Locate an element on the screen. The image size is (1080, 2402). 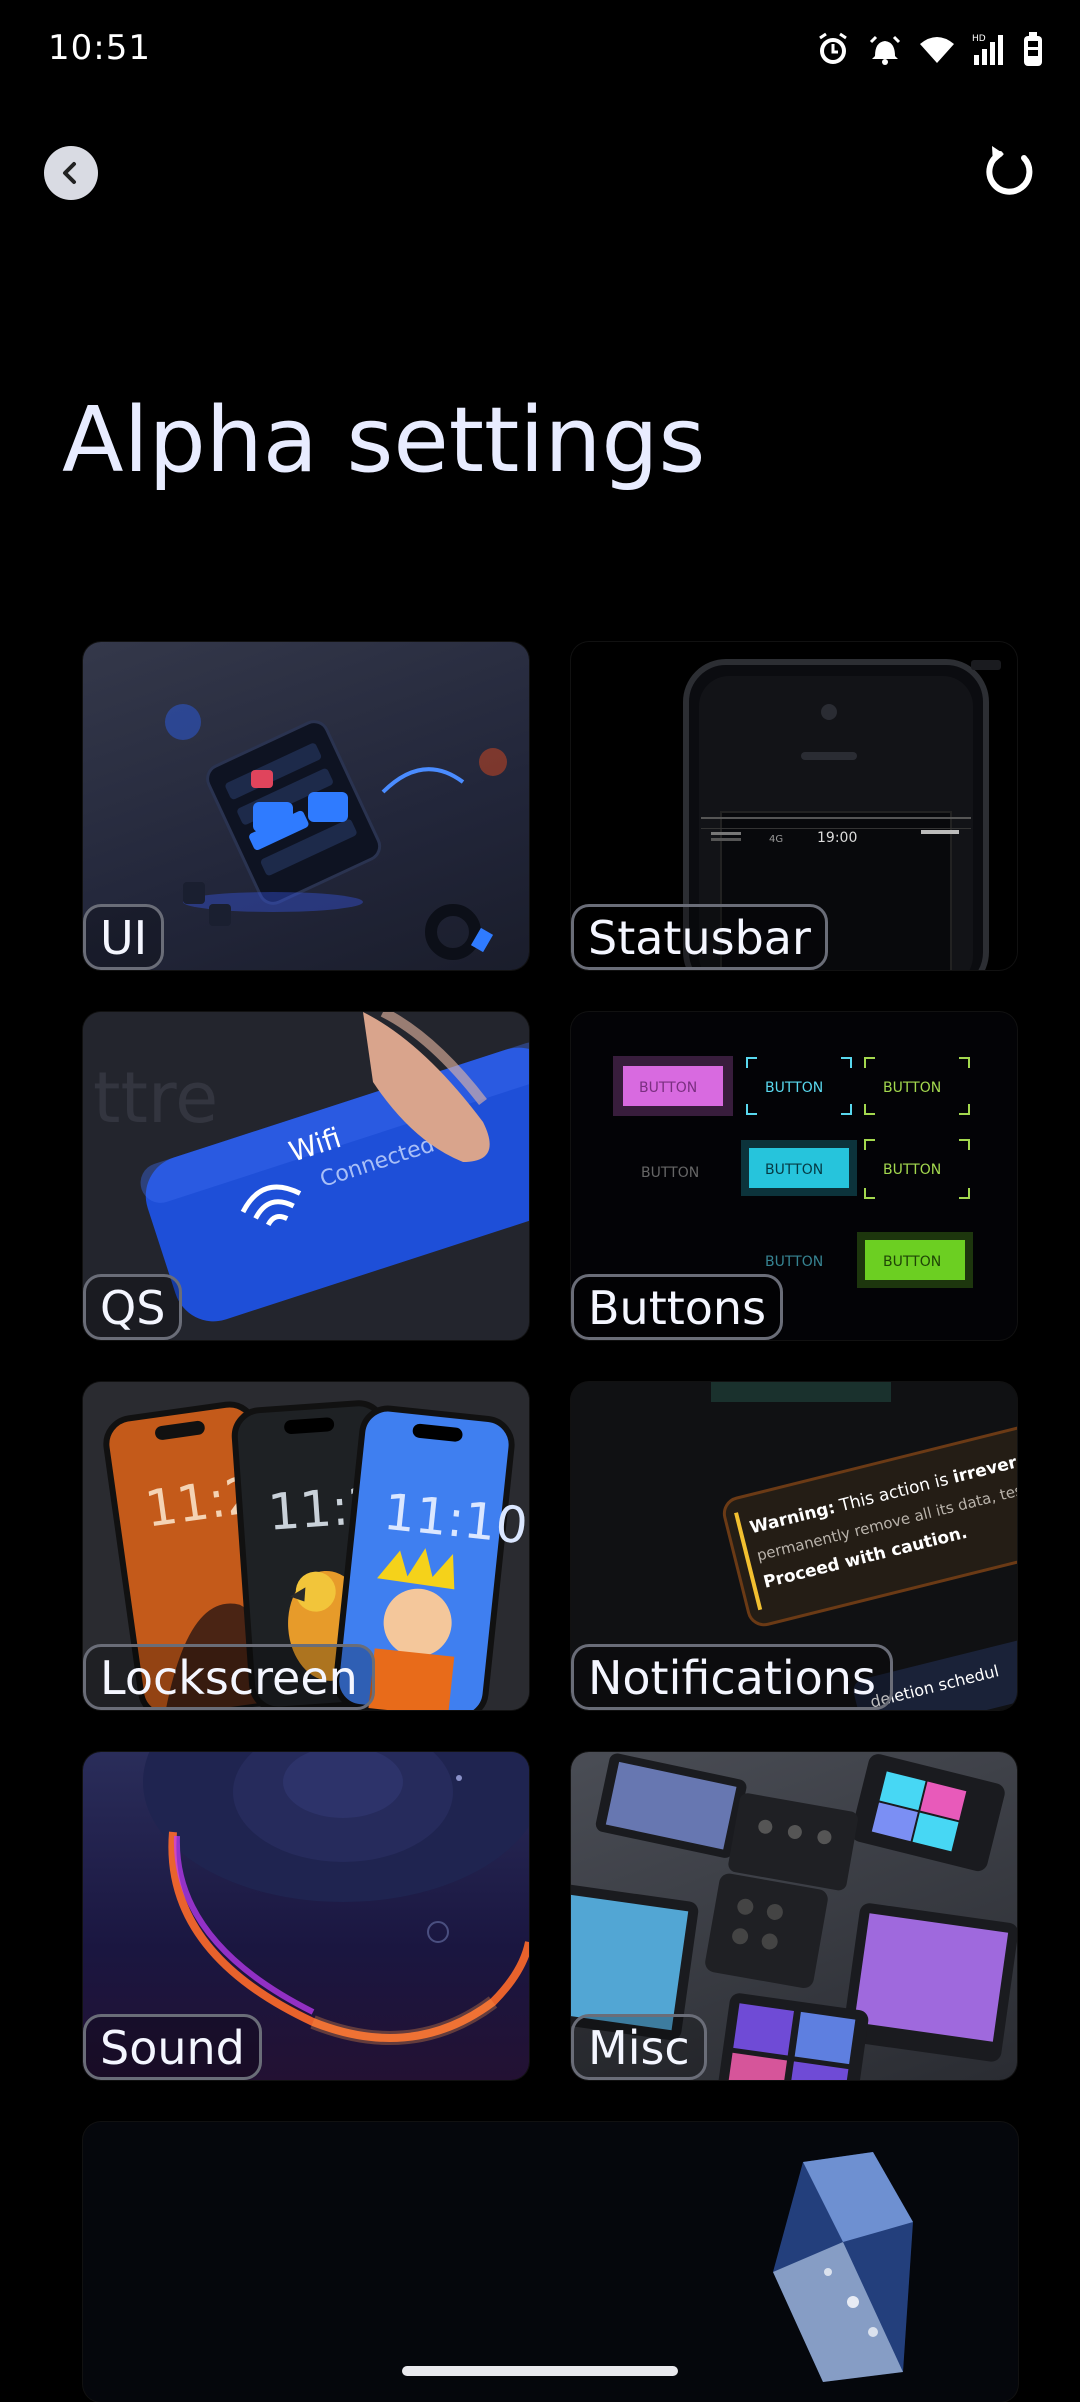
alarm-icon is located at coordinates (833, 51).